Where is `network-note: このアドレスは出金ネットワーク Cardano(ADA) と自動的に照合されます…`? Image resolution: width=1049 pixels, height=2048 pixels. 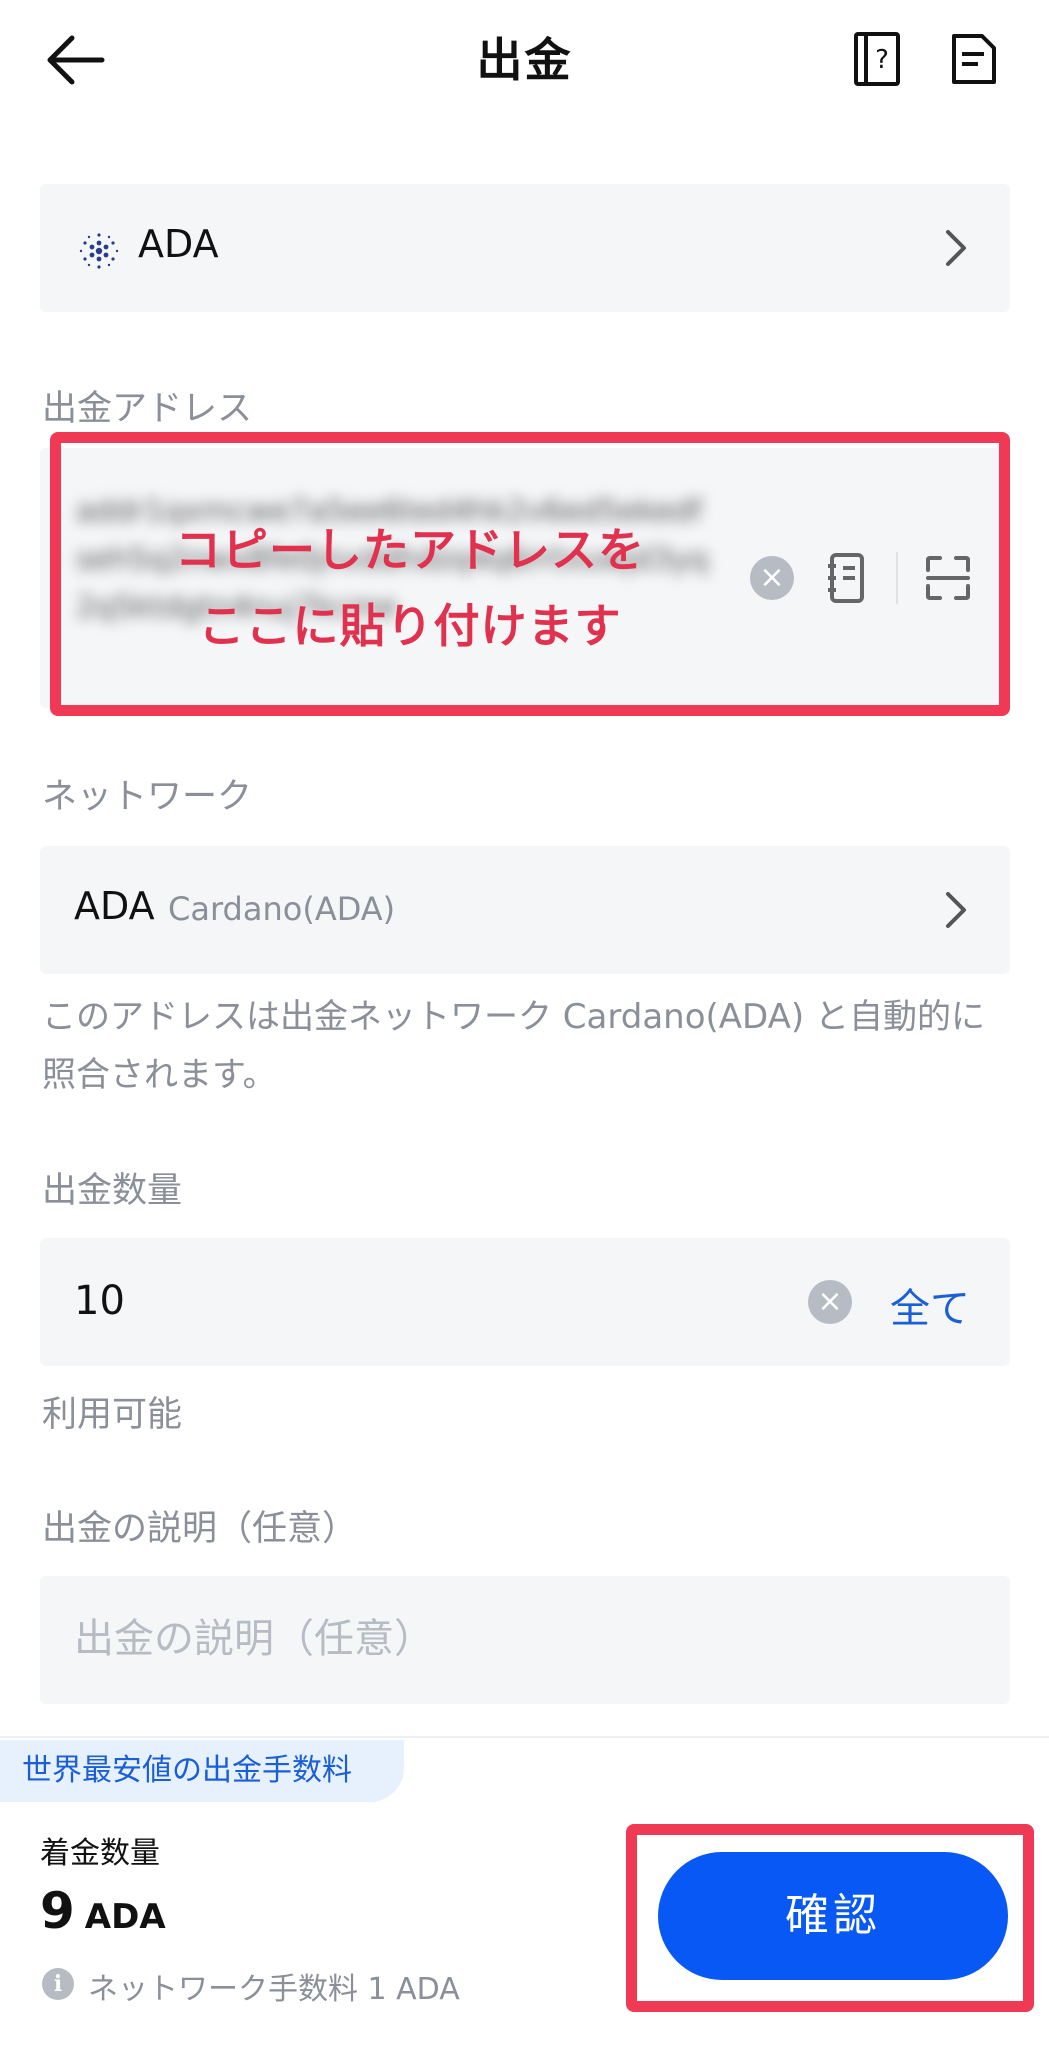 network-note: このアドレスは出金ネットワーク Cardano(ADA) と自動的に照合されます… is located at coordinates (513, 1046).